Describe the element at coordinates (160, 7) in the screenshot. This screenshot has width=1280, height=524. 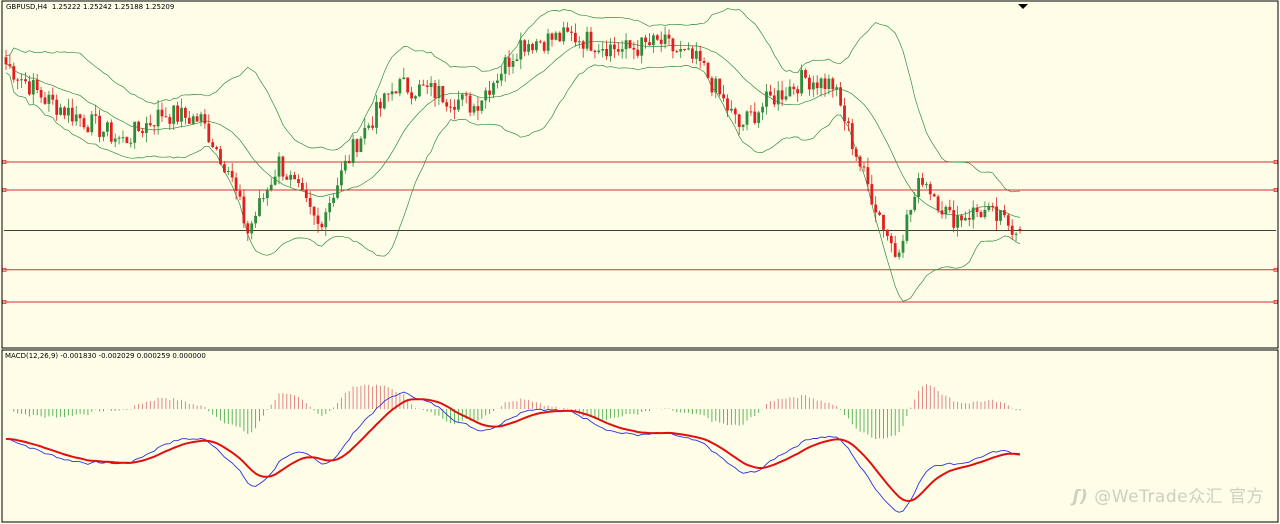
I see `close-value: 1.25209` at that location.